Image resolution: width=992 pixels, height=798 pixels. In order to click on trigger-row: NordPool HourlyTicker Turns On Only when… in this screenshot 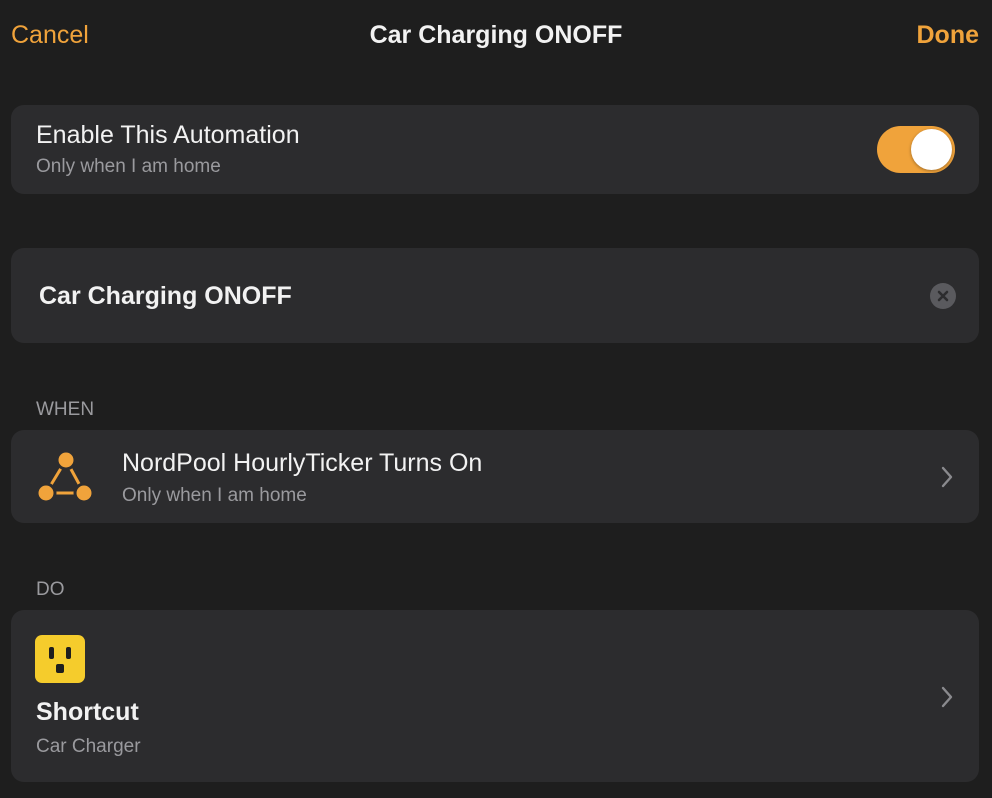, I will do `click(495, 476)`.